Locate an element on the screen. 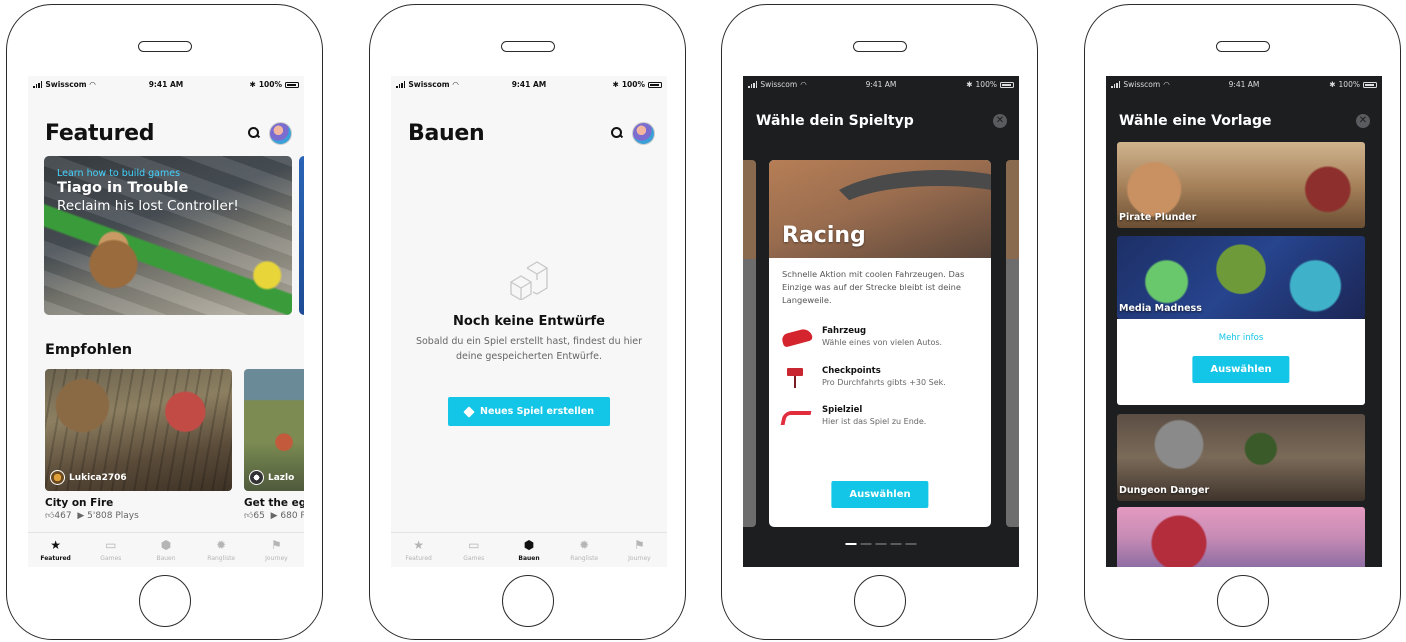 The height and width of the screenshot is (642, 1406). page-title: Bauen is located at coordinates (446, 133).